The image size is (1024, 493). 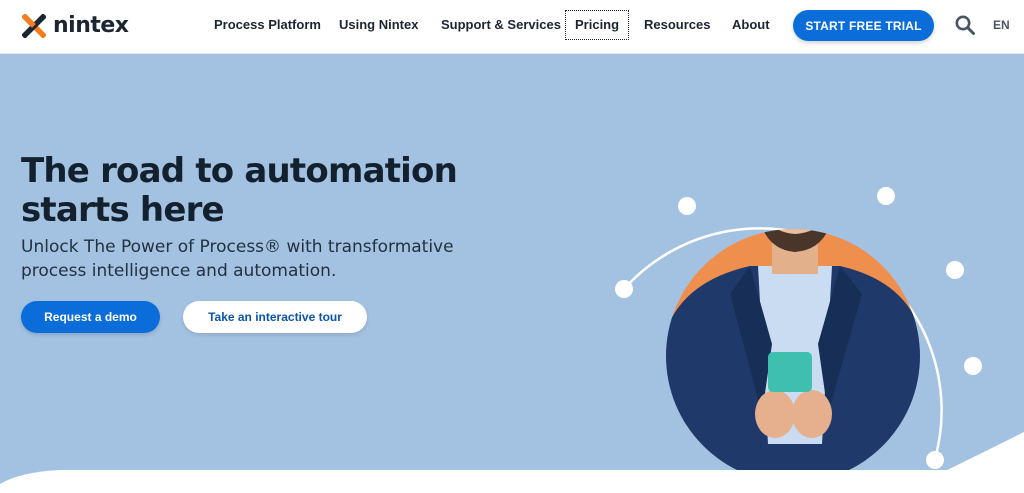 I want to click on nintex-logo: nintex, so click(x=75, y=26).